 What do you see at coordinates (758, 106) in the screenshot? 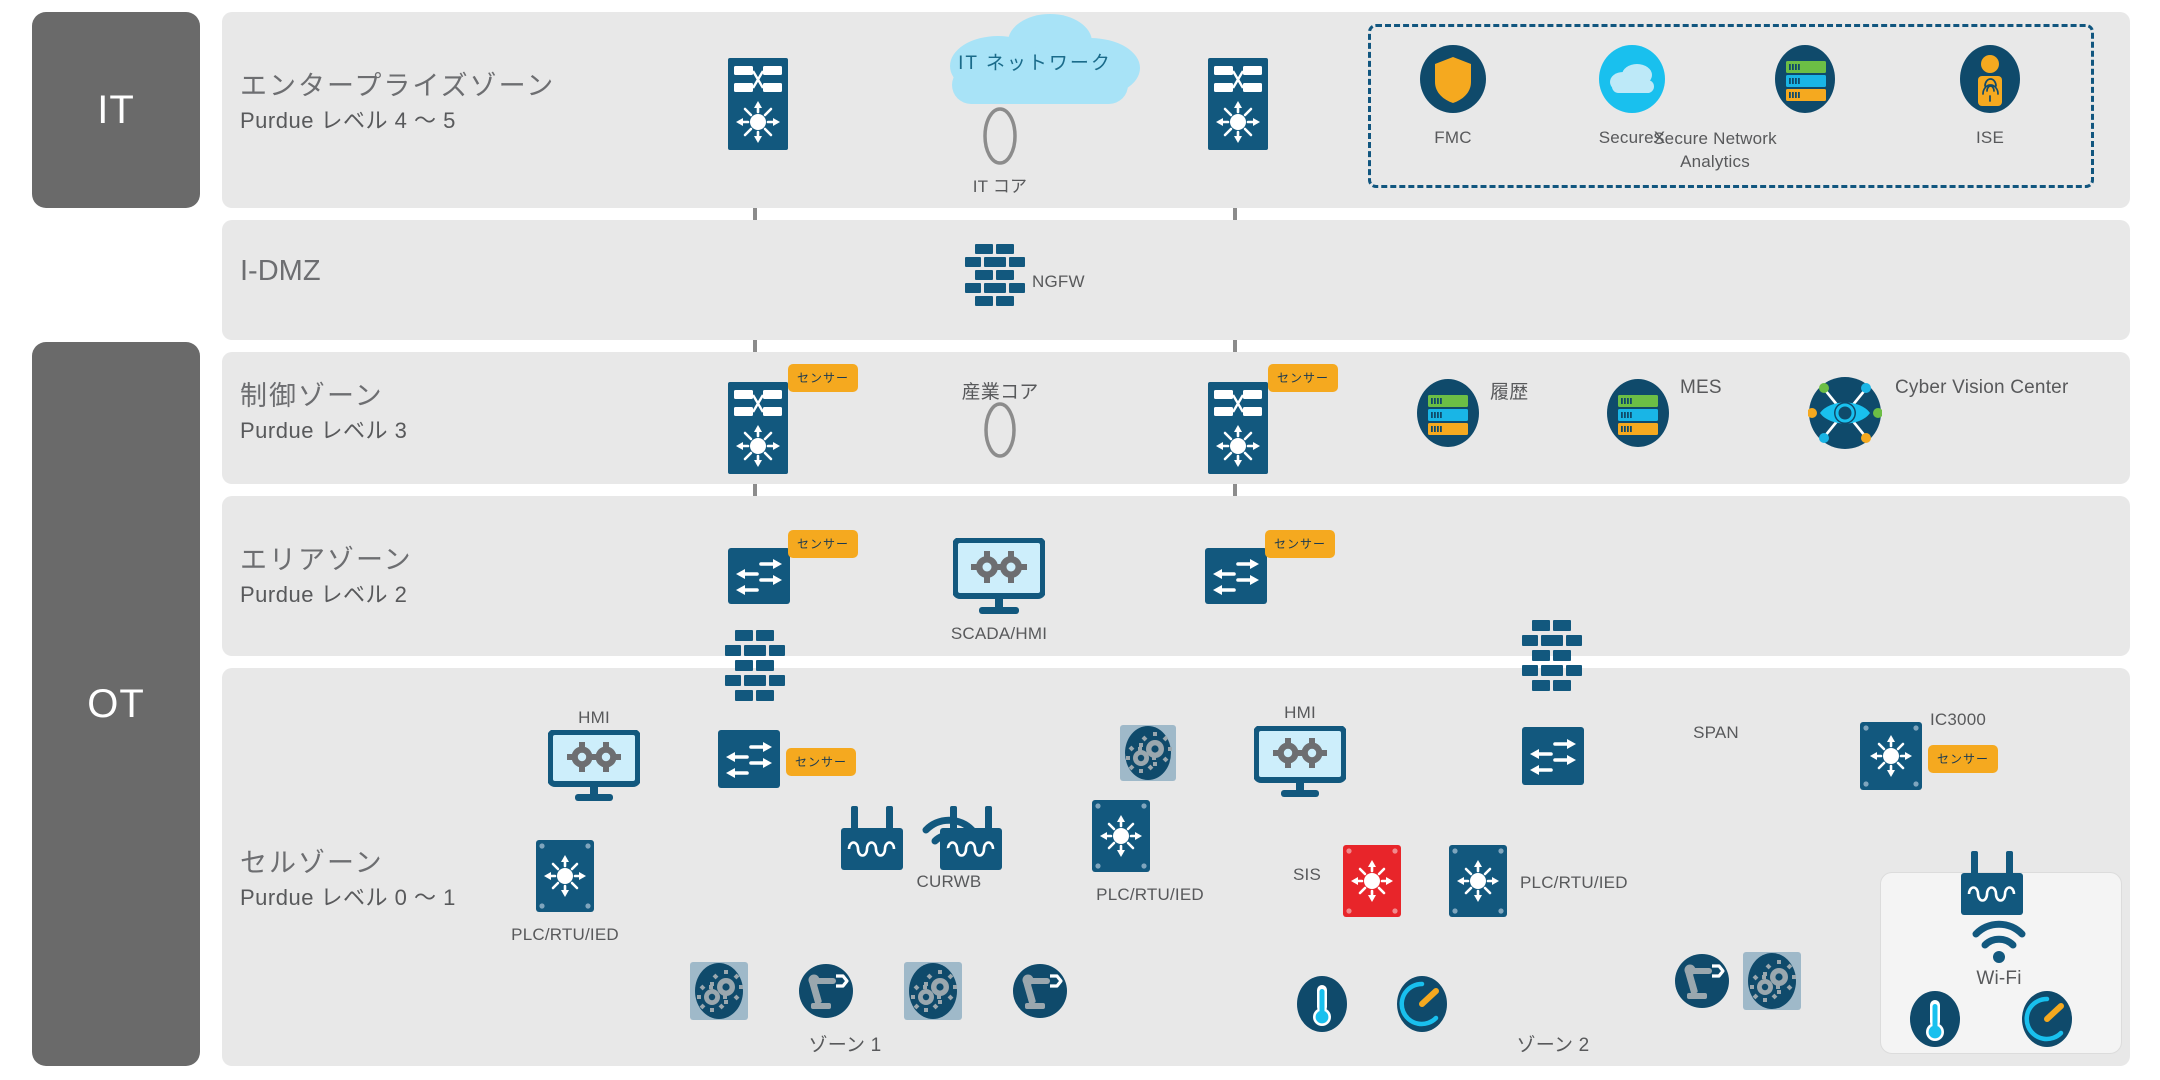
I see `it-core-switch-left` at bounding box center [758, 106].